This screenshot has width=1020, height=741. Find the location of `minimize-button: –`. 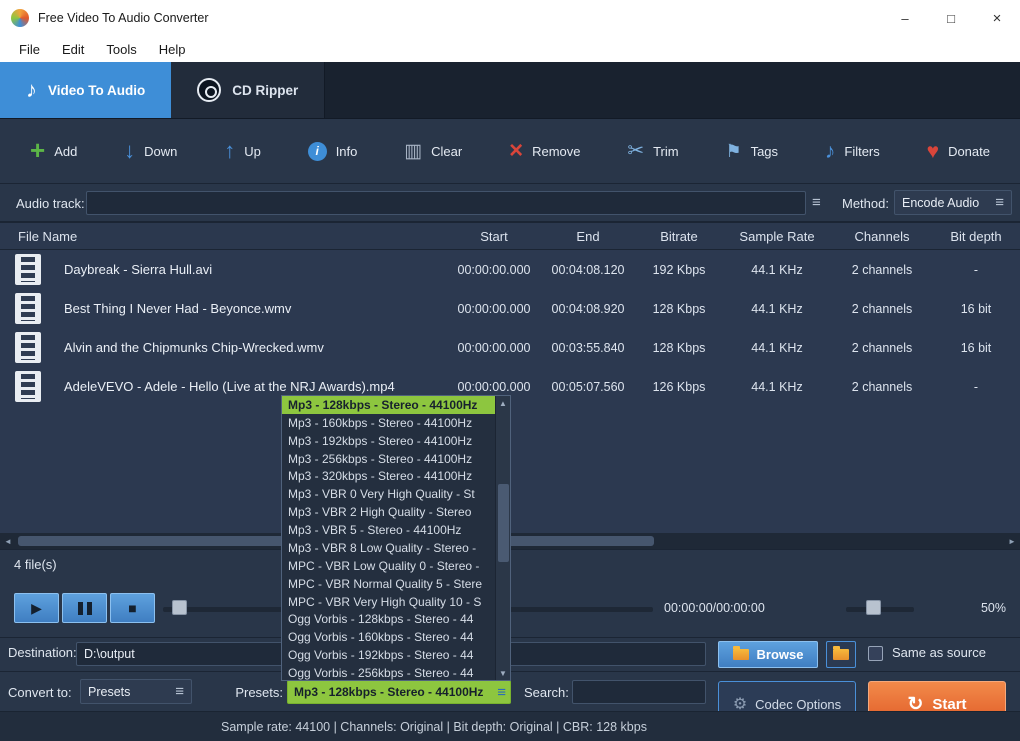

minimize-button: – is located at coordinates (905, 18).